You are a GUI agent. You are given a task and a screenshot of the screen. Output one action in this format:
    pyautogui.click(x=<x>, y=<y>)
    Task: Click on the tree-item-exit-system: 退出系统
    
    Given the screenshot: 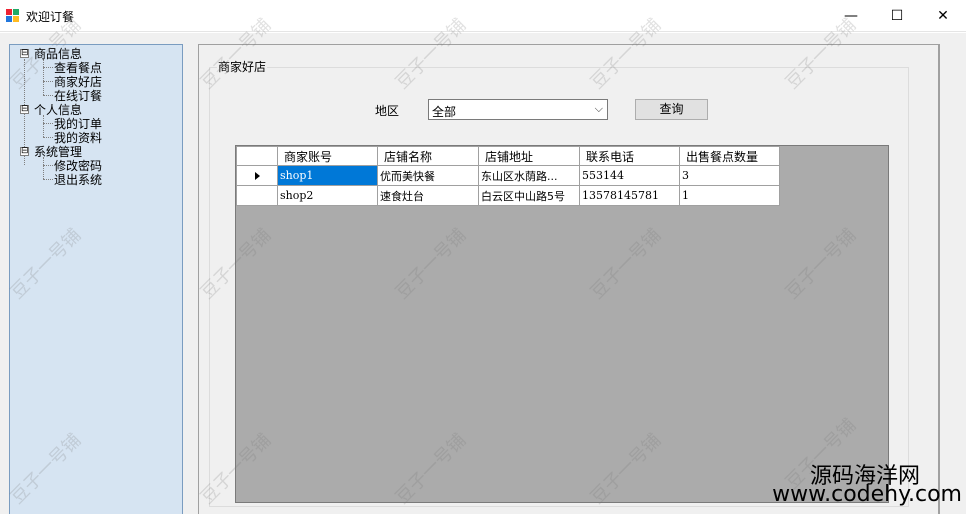 What is the action you would take?
    pyautogui.click(x=78, y=180)
    